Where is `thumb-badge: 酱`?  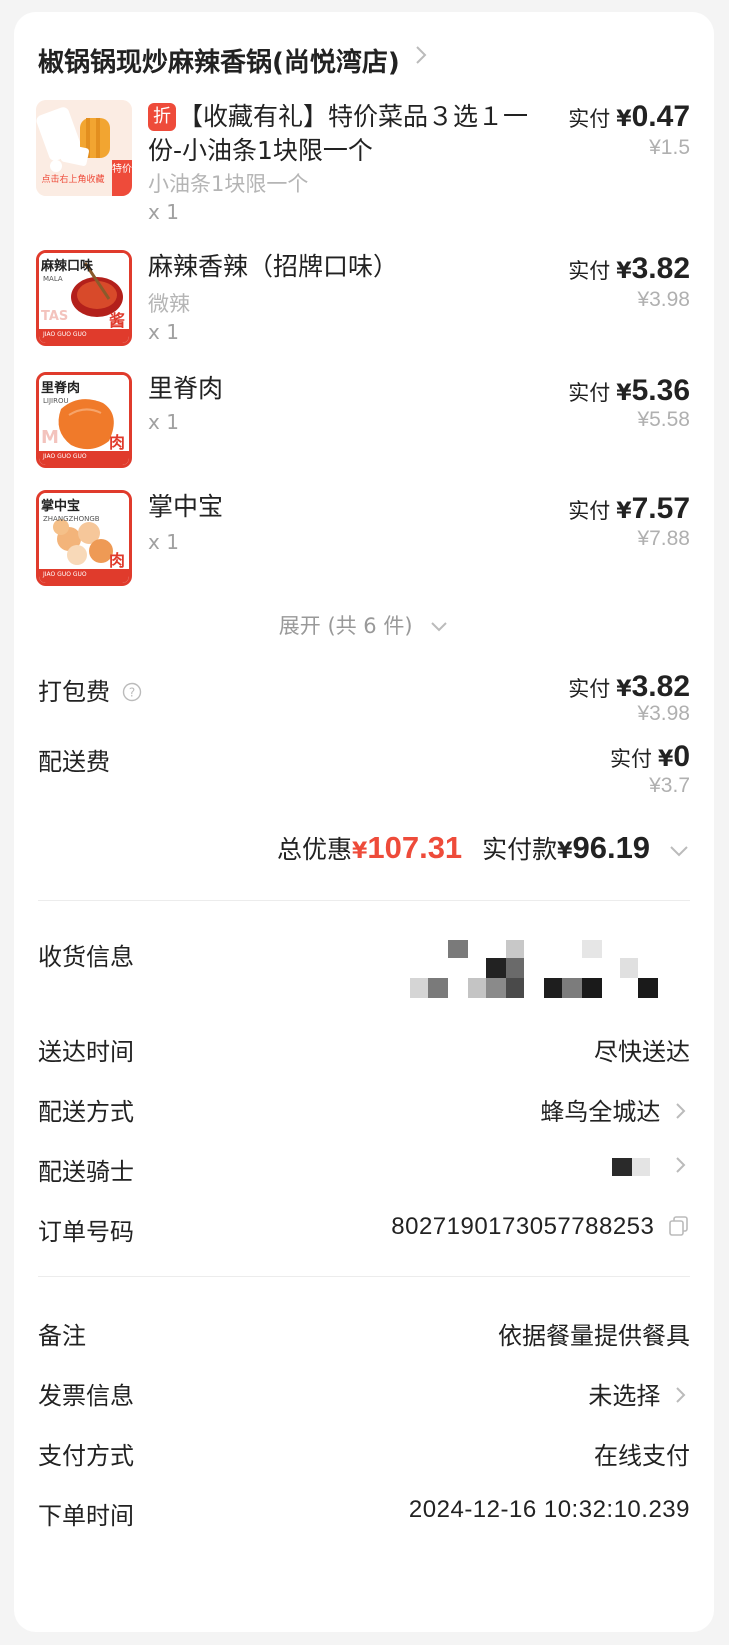 thumb-badge: 酱 is located at coordinates (117, 320).